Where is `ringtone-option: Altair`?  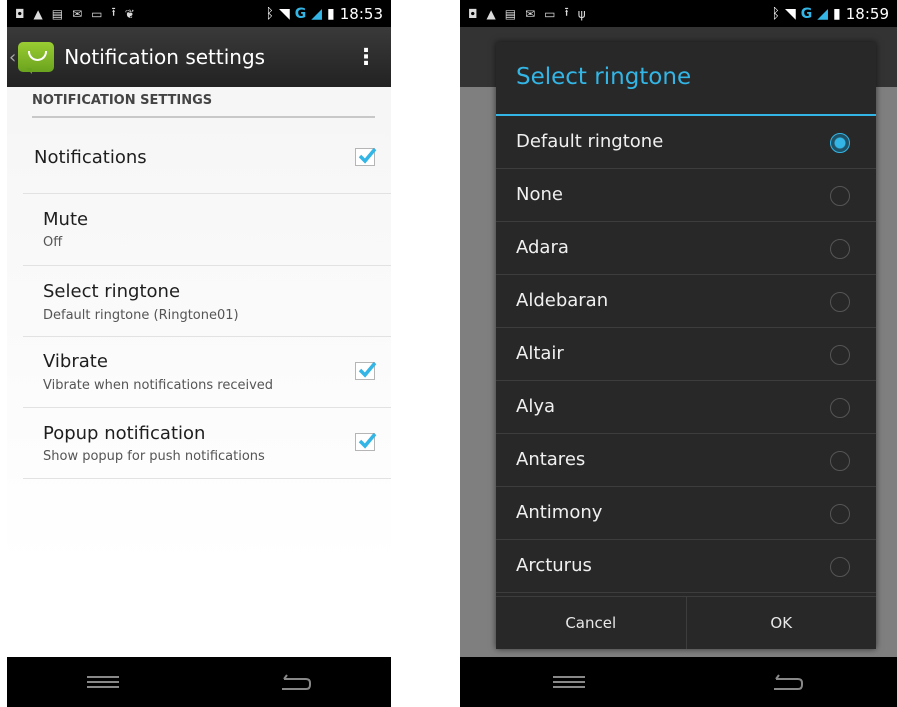
ringtone-option: Altair is located at coordinates (686, 354).